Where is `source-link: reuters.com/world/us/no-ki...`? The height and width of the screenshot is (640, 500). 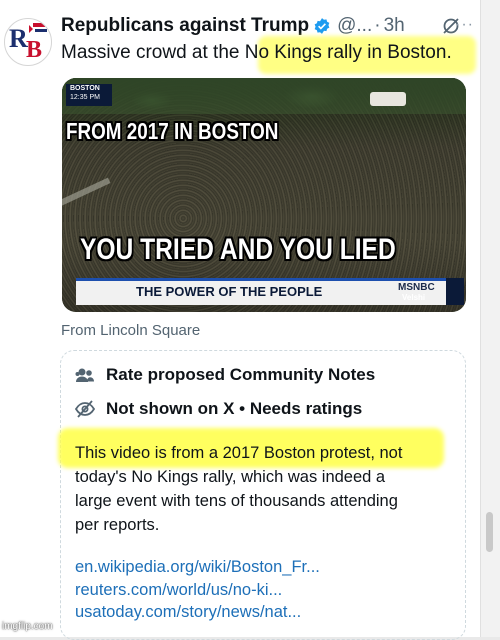 source-link: reuters.com/world/us/no-ki... is located at coordinates (197, 590).